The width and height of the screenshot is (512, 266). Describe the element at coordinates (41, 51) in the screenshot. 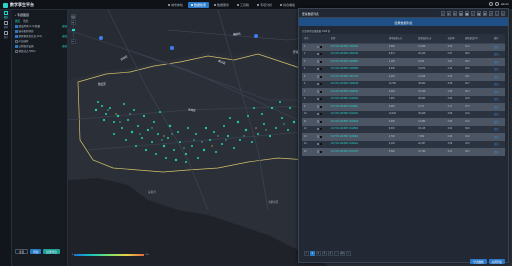

I see `layer-item: 地铁站点 500m` at that location.